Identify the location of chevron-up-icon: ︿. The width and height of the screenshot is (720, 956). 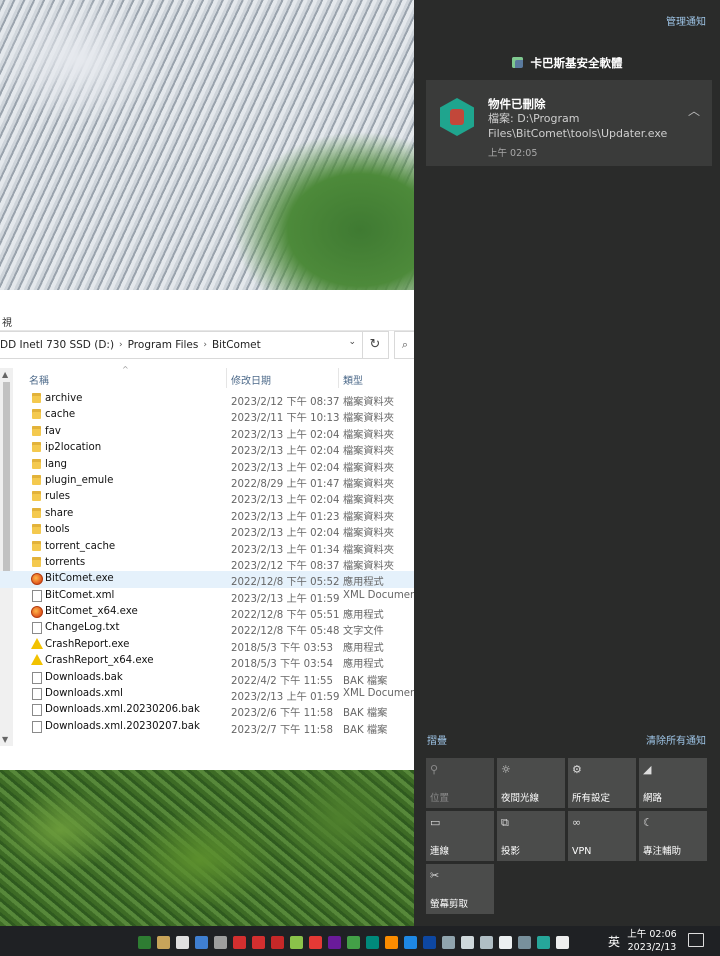
(694, 110).